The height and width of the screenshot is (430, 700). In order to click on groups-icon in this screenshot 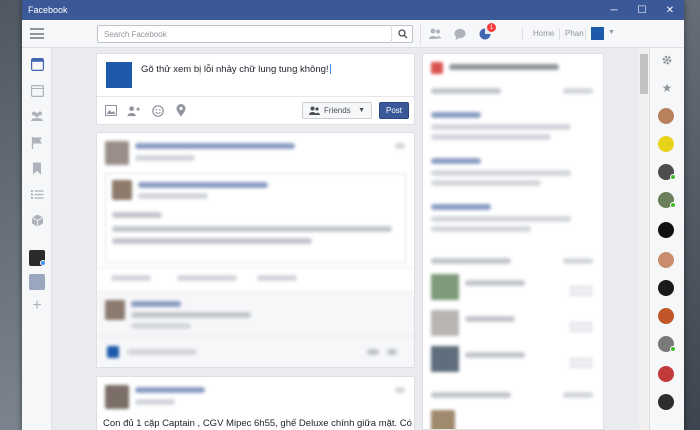, I will do `click(37, 116)`.